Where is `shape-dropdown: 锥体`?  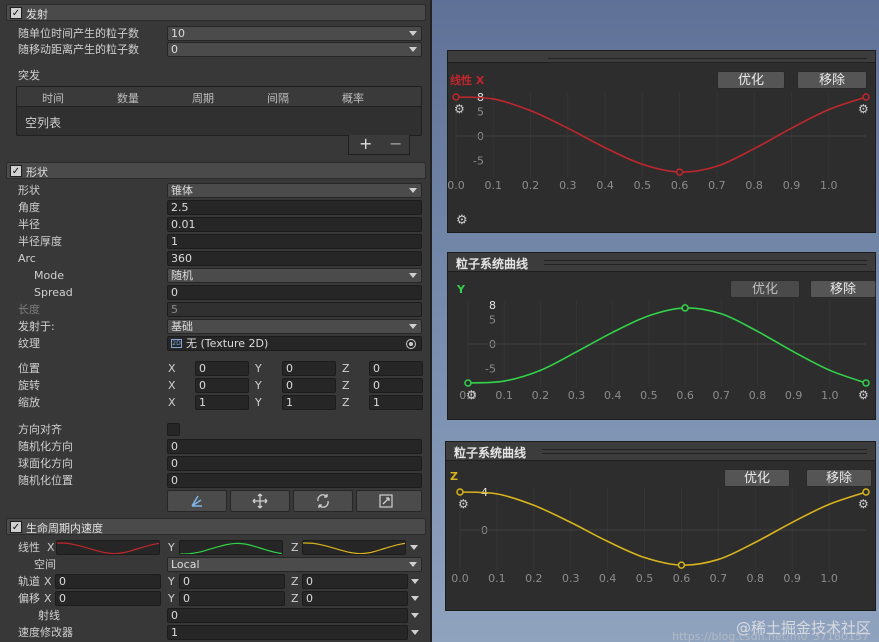
shape-dropdown: 锥体 is located at coordinates (294, 190).